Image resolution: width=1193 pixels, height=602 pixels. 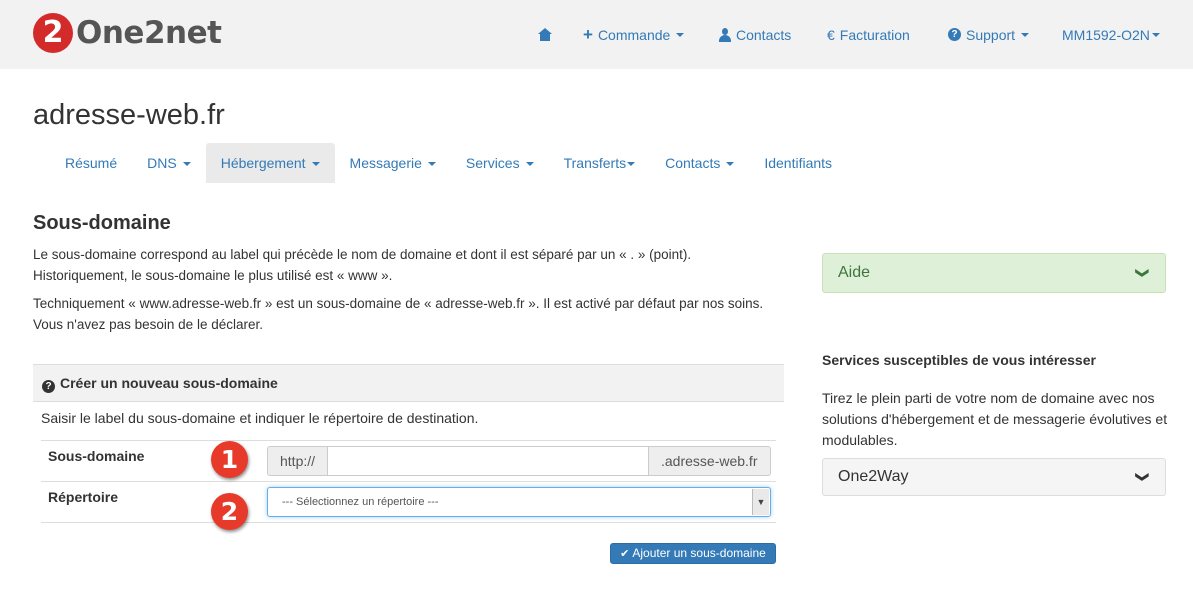 I want to click on tab-services: Services, so click(x=500, y=163).